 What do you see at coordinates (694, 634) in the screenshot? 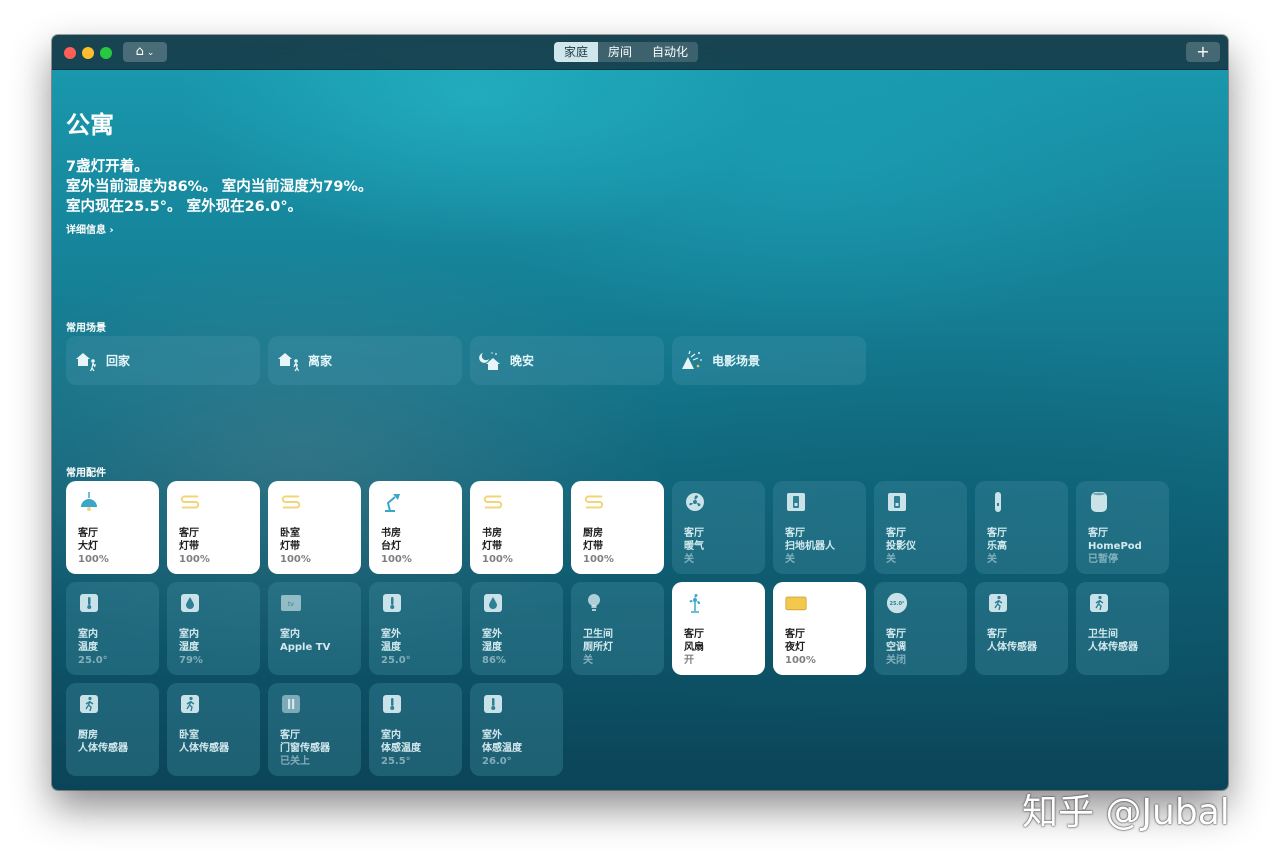
I see `accessory-room: 客厅` at bounding box center [694, 634].